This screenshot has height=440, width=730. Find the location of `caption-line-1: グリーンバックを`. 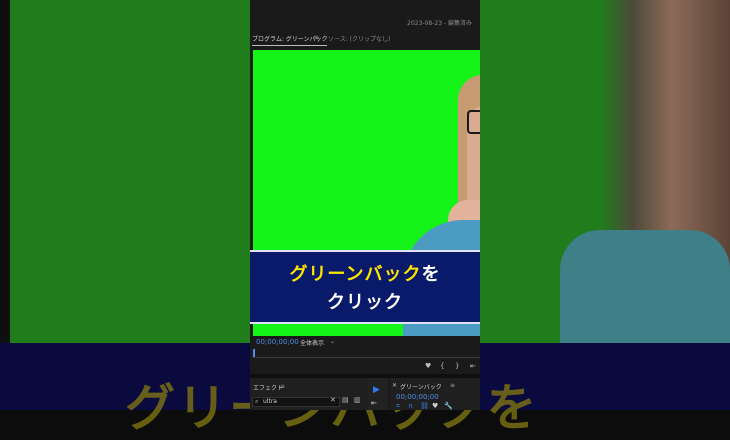

caption-line-1: グリーンバックを is located at coordinates (365, 273).